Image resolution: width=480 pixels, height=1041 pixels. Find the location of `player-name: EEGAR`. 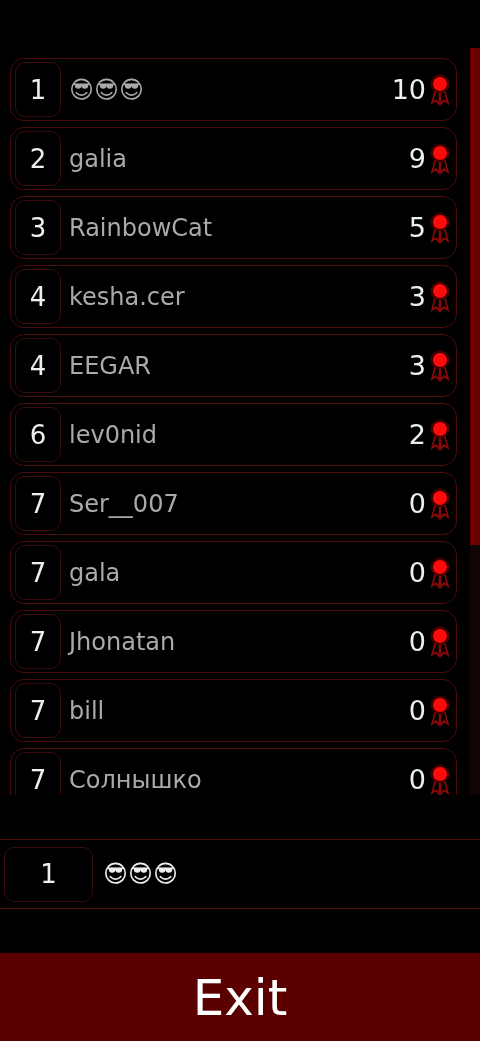

player-name: EEGAR is located at coordinates (111, 365).